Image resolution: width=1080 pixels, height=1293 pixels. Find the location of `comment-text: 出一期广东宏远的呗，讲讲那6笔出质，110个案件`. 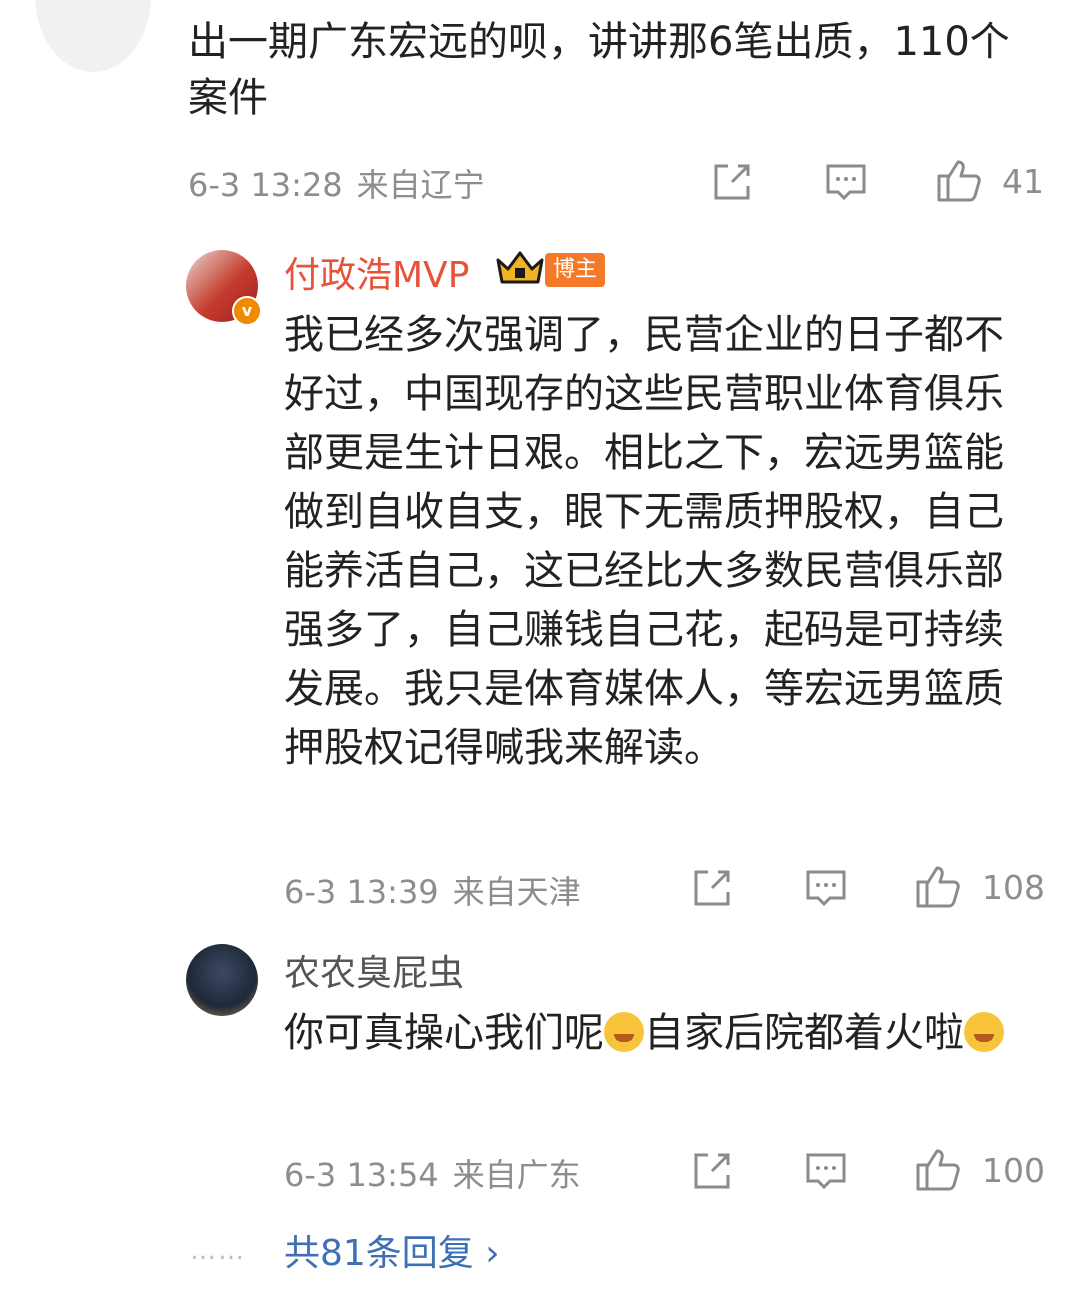

comment-text: 出一期广东宏远的呗，讲讲那6笔出质，110个案件 is located at coordinates (599, 70).